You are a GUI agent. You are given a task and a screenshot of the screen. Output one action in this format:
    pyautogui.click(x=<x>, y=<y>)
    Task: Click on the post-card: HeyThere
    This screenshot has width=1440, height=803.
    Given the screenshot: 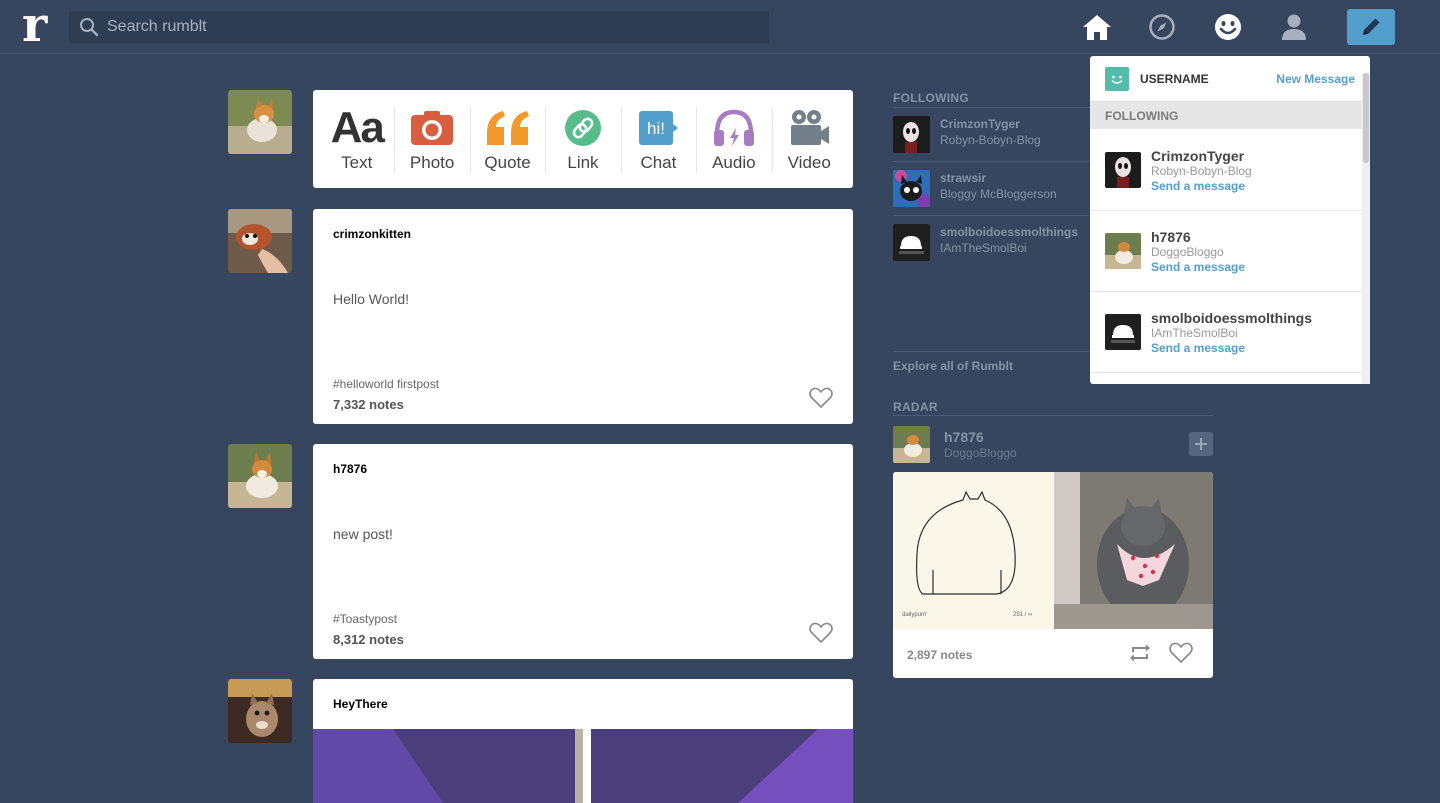 What is the action you would take?
    pyautogui.click(x=583, y=741)
    